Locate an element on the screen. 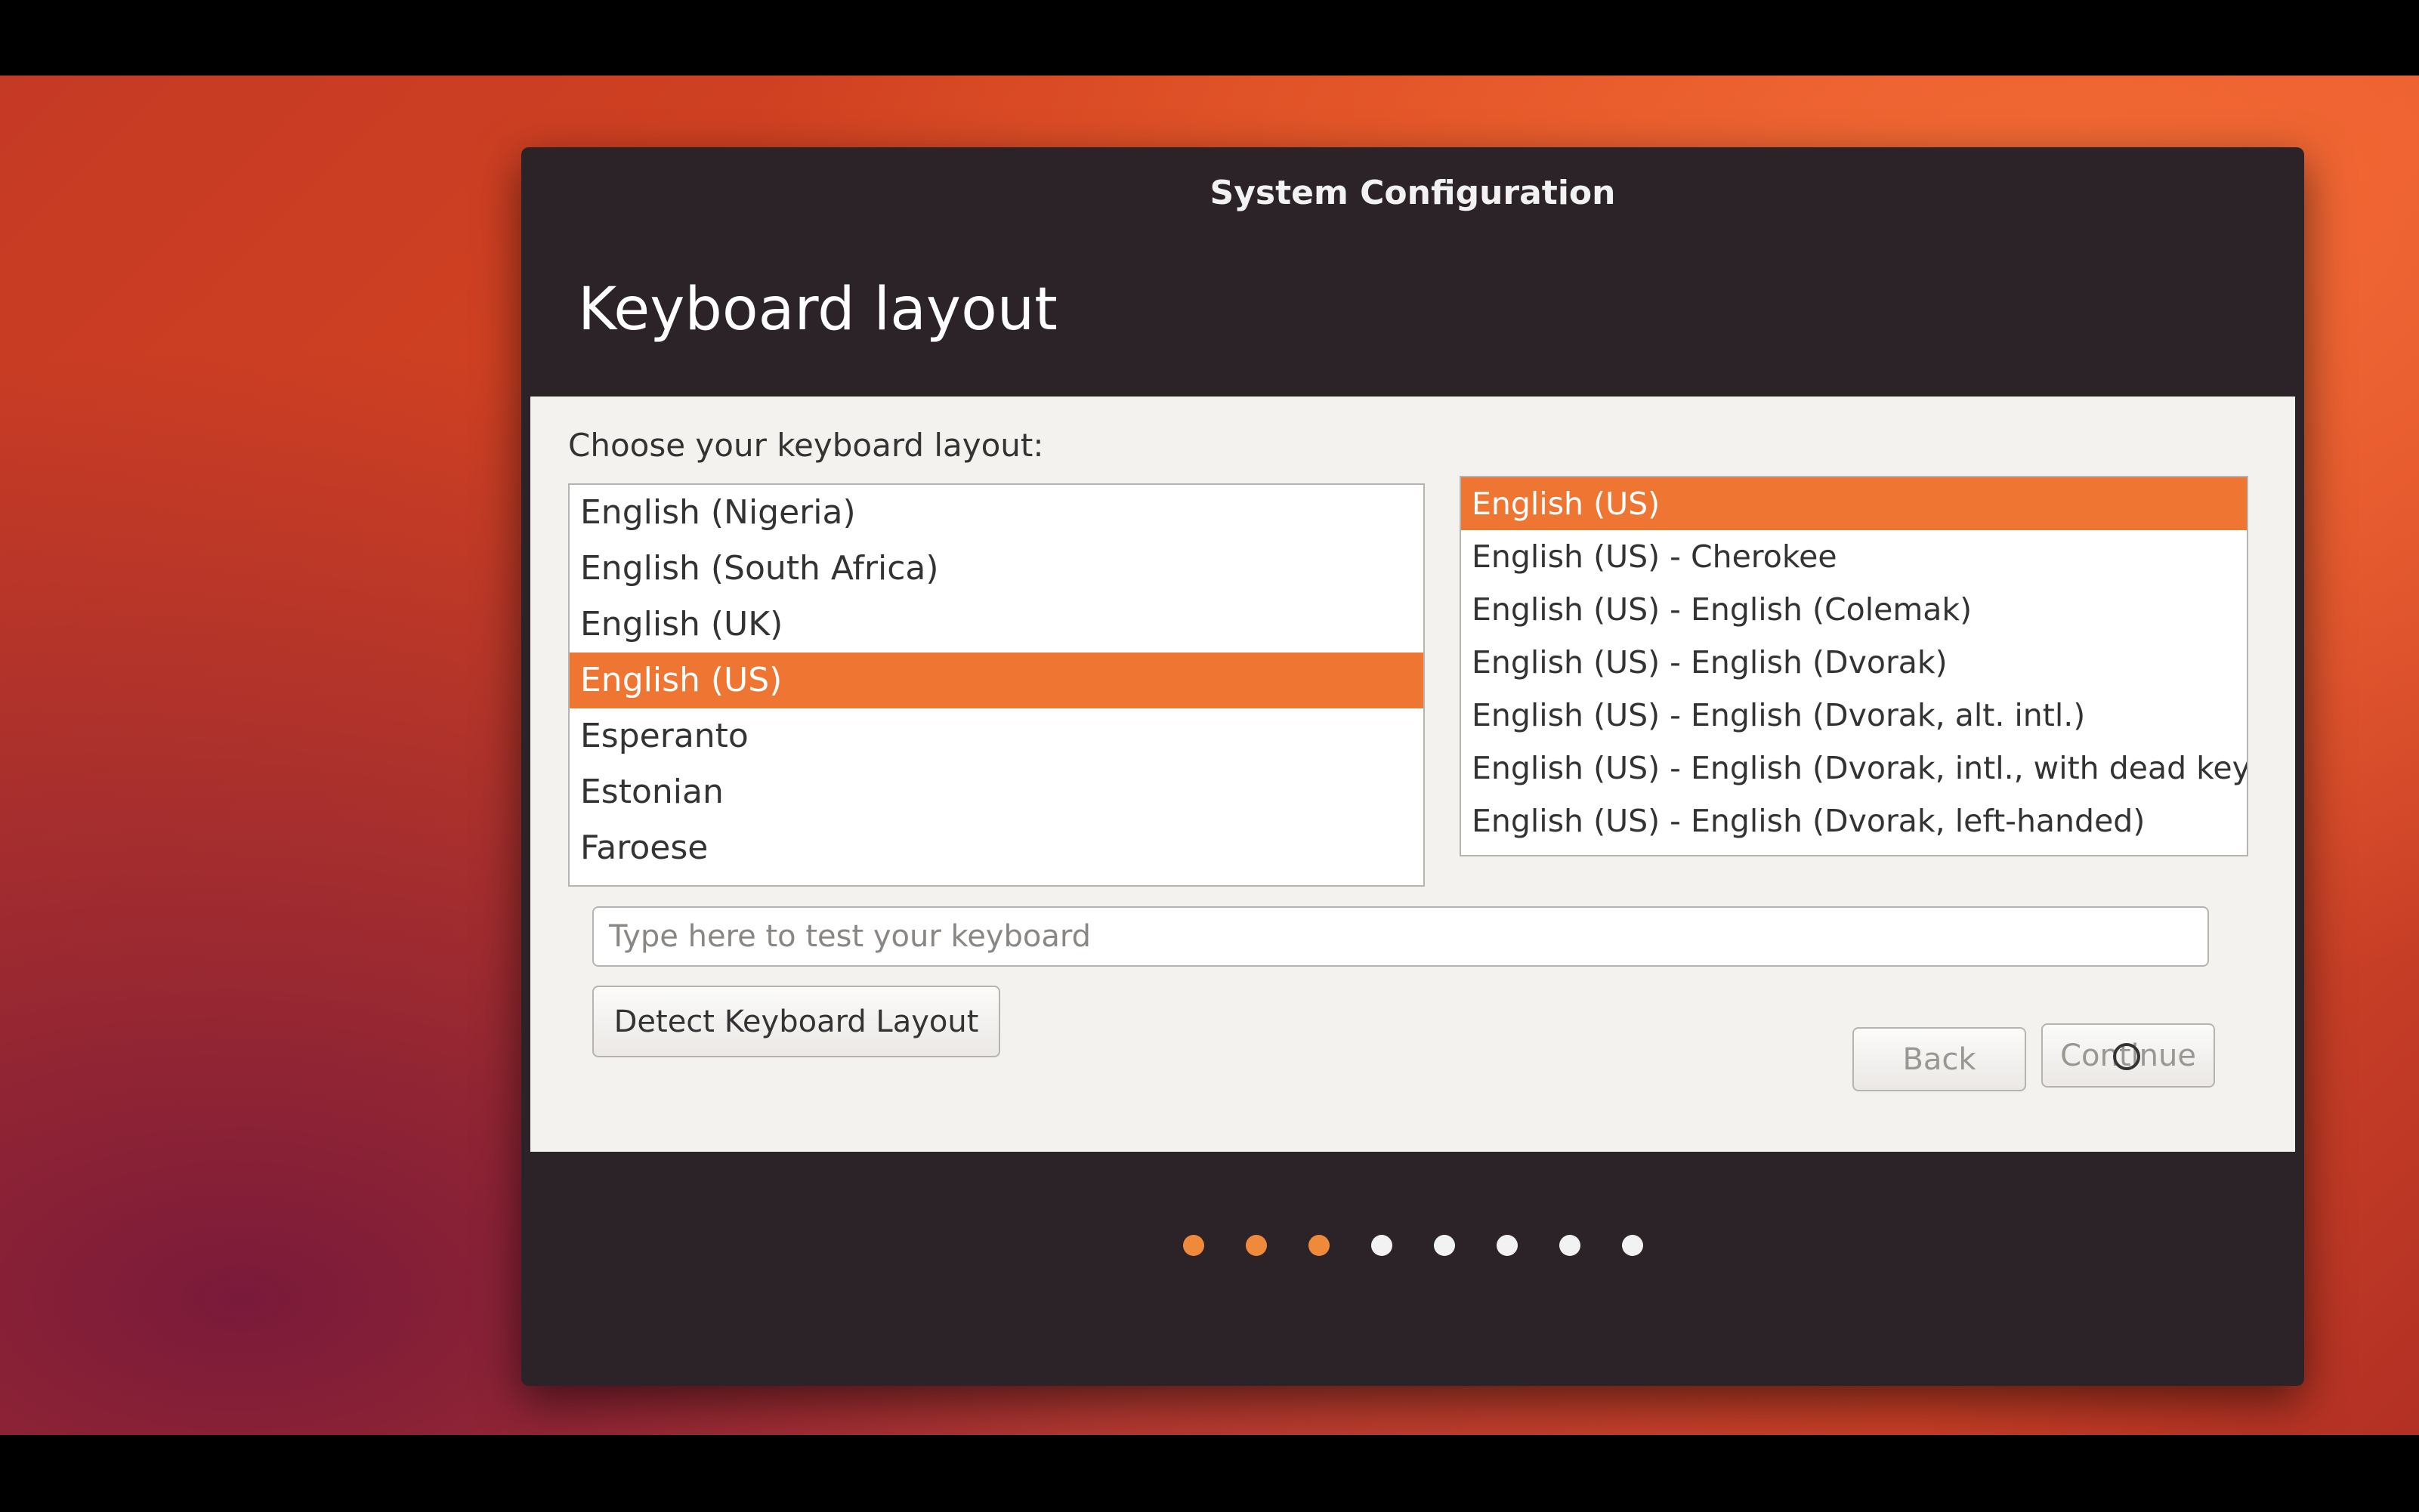 This screenshot has height=1512, width=2419. variant-list-item: English (US) - Cherokee is located at coordinates (1854, 556).